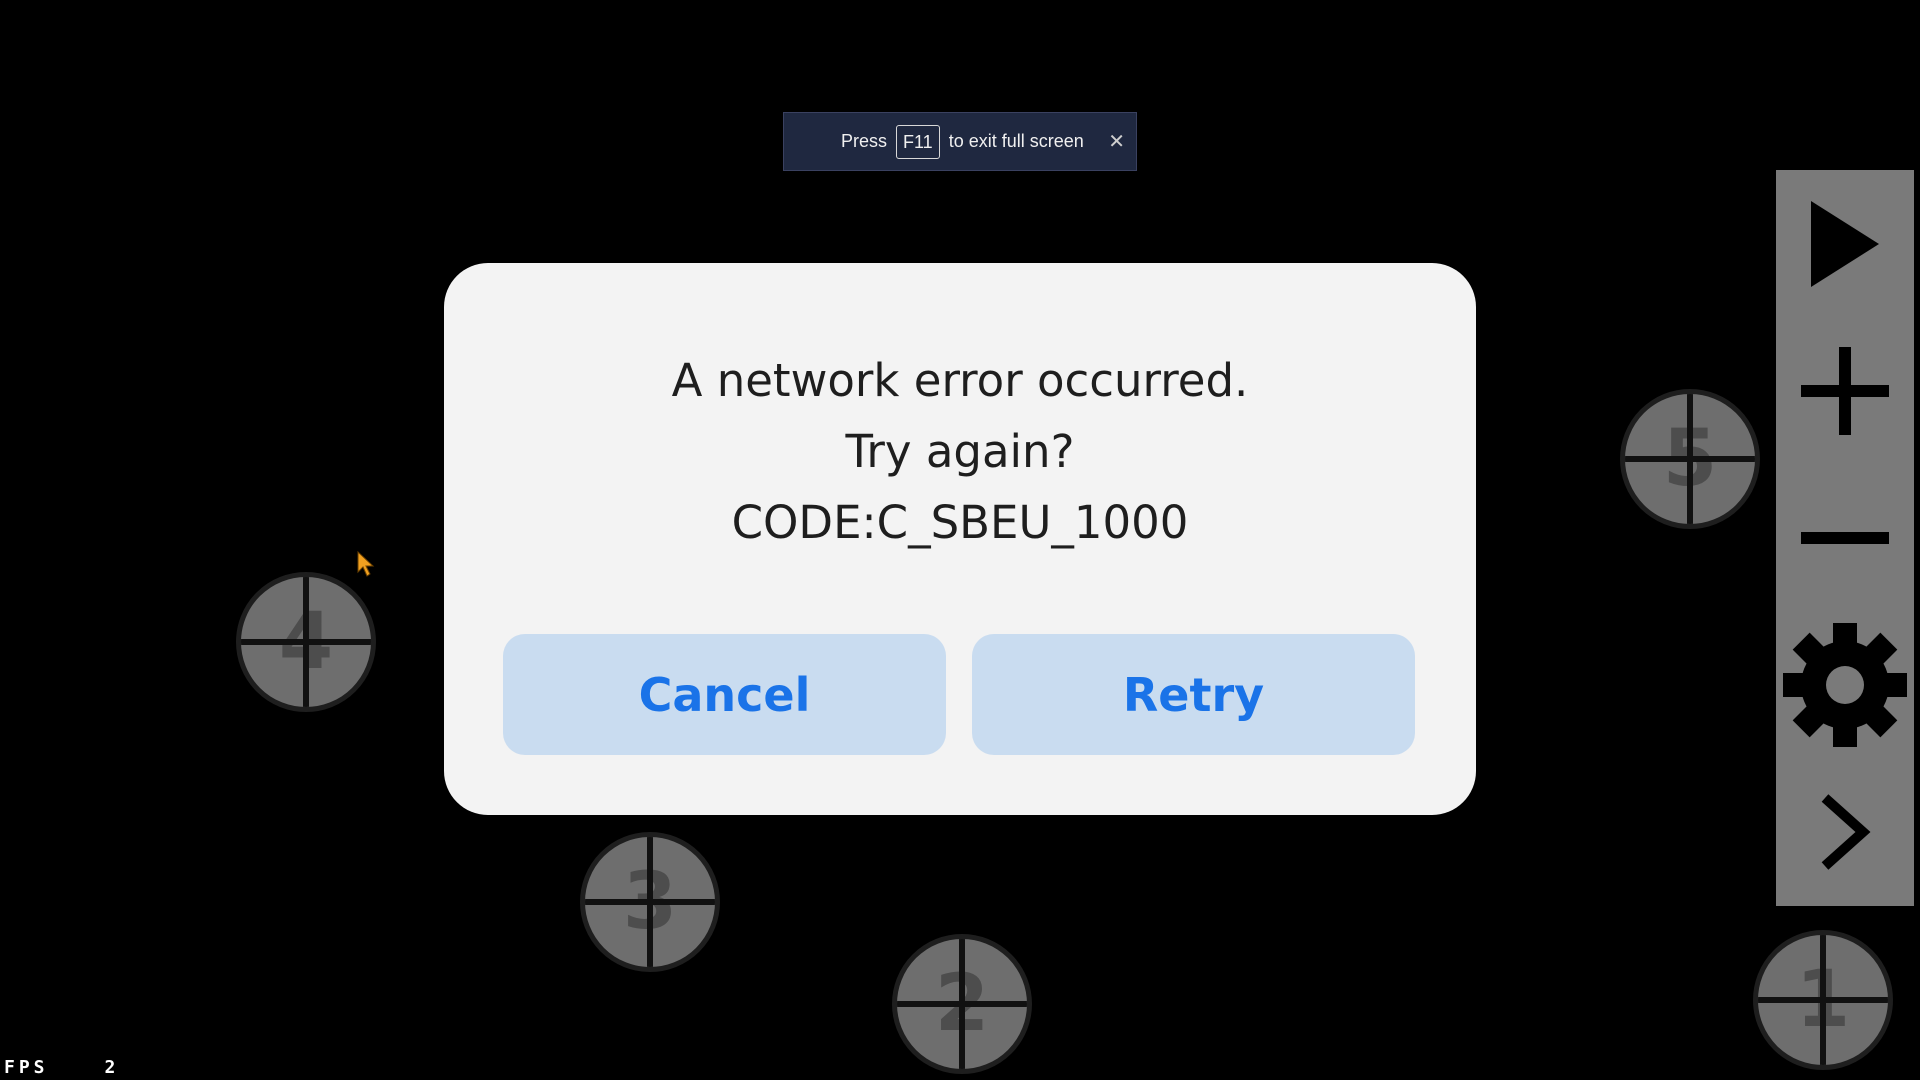  Describe the element at coordinates (306, 642) in the screenshot. I see `touch-marker-4: 4` at that location.